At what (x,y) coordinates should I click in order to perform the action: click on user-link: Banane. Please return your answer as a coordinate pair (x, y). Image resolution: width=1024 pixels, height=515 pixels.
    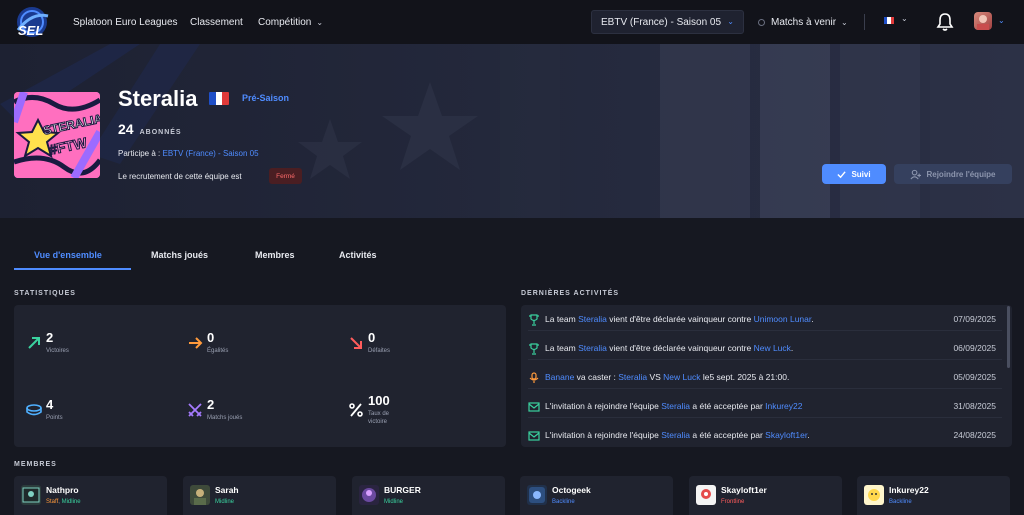
    Looking at the image, I should click on (559, 377).